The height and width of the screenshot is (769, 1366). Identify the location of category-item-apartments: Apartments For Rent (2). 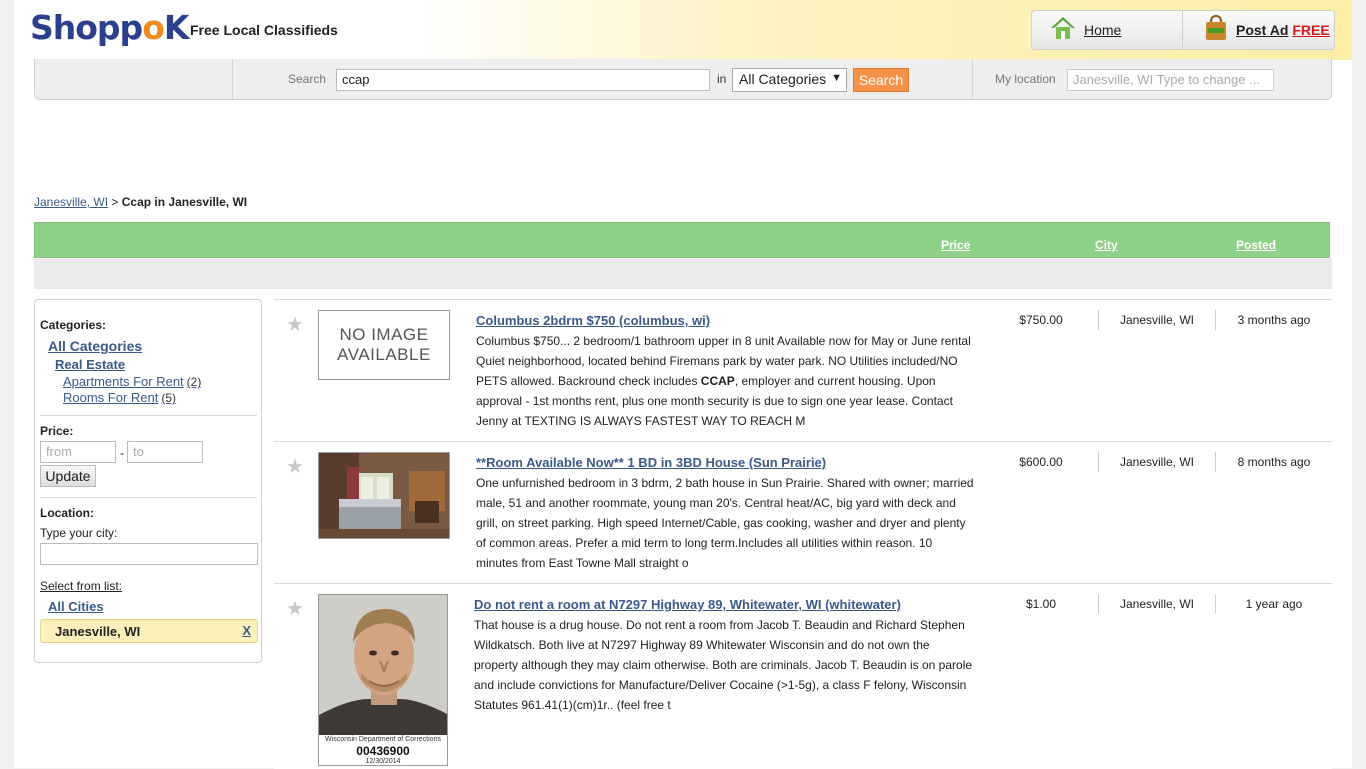
(132, 381).